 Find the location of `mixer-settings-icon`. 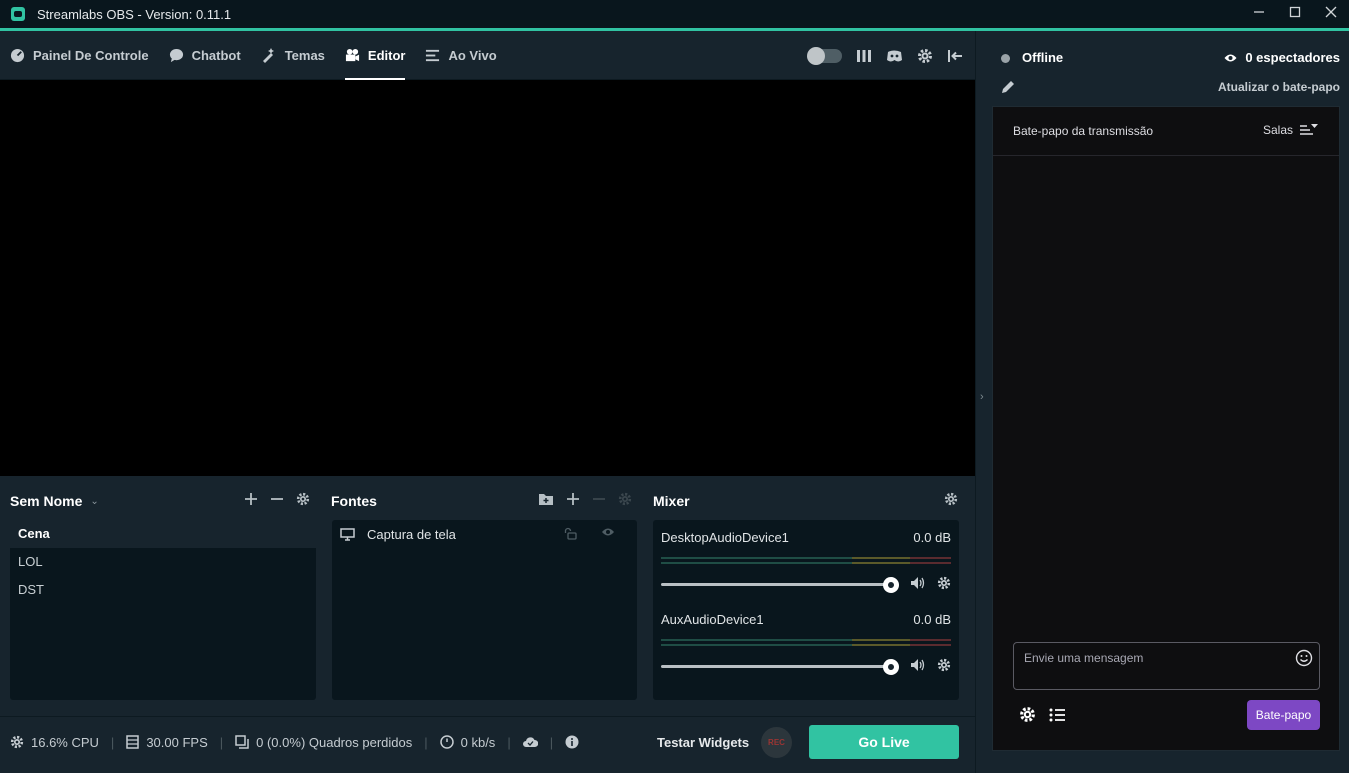

mixer-settings-icon is located at coordinates (951, 499).